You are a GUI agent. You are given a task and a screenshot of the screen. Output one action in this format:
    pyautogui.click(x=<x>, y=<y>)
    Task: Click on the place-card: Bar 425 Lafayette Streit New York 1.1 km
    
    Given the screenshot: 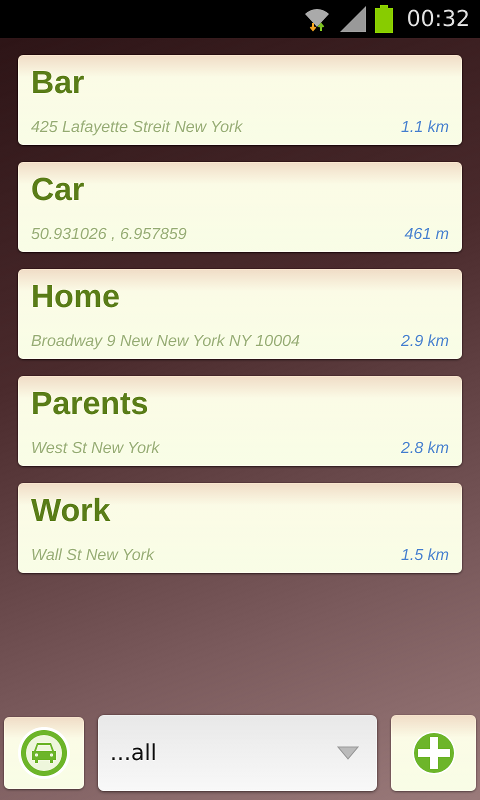 What is the action you would take?
    pyautogui.click(x=240, y=100)
    